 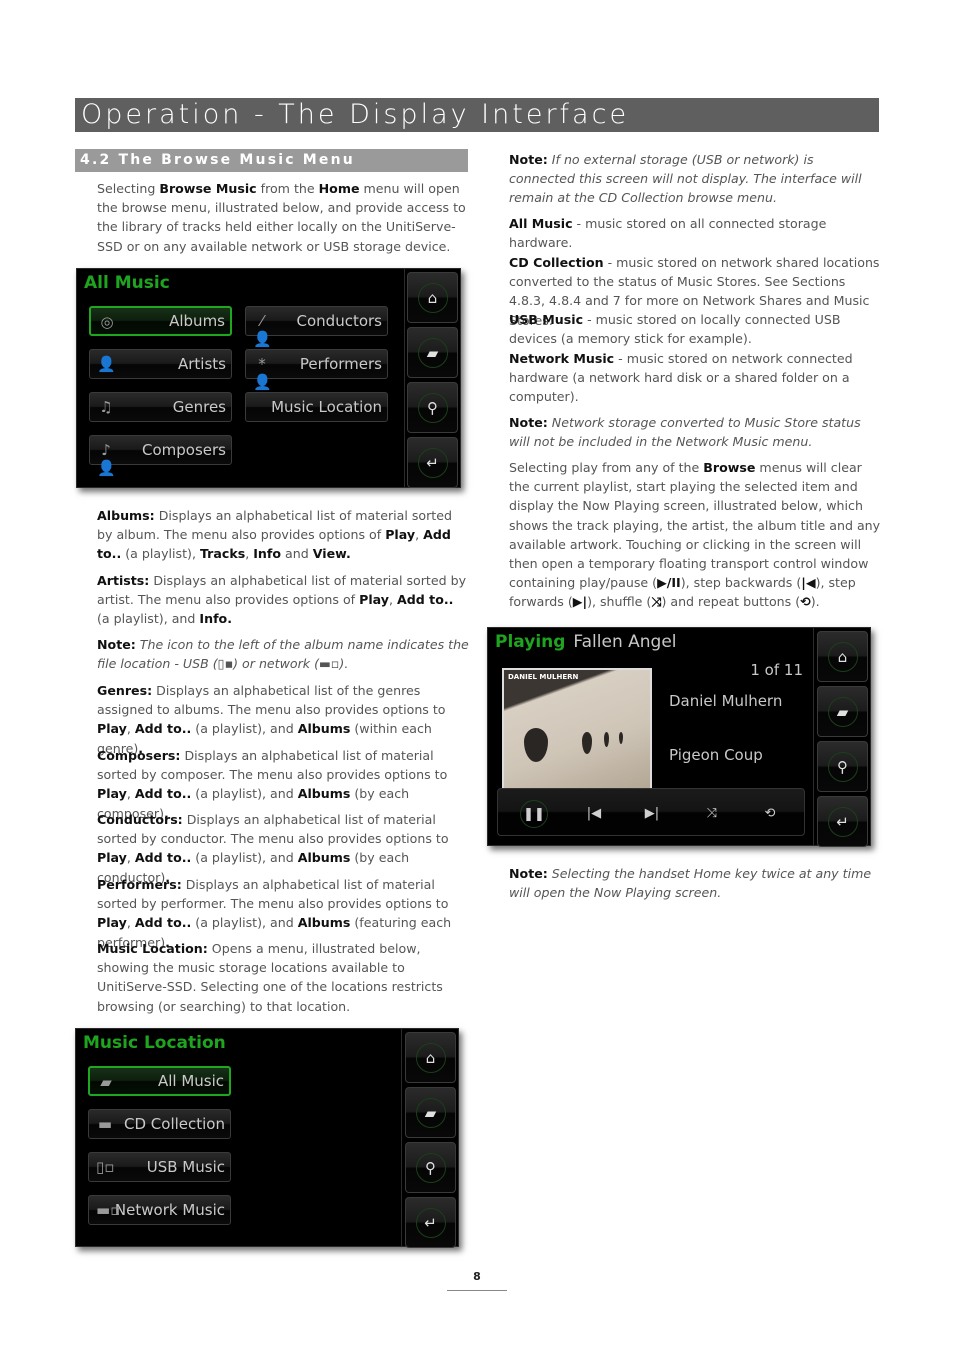 I want to click on shuffle-icon: ⤨, so click(x=712, y=813).